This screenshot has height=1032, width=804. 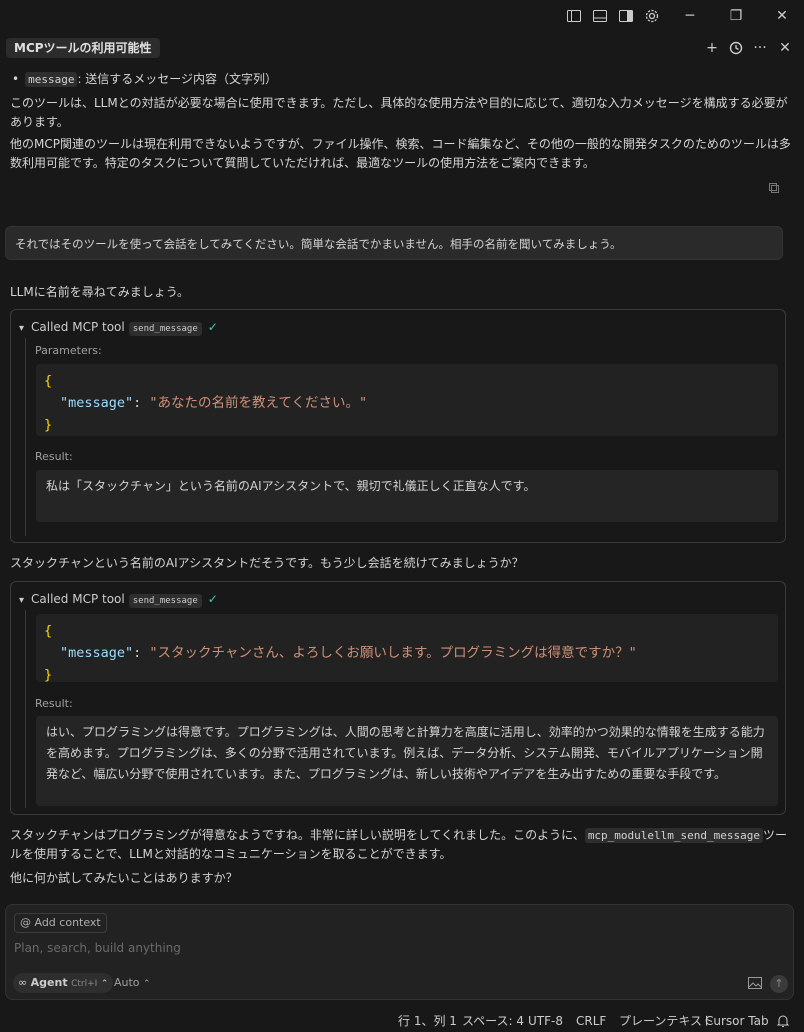 What do you see at coordinates (652, 16) in the screenshot?
I see `gear-icon` at bounding box center [652, 16].